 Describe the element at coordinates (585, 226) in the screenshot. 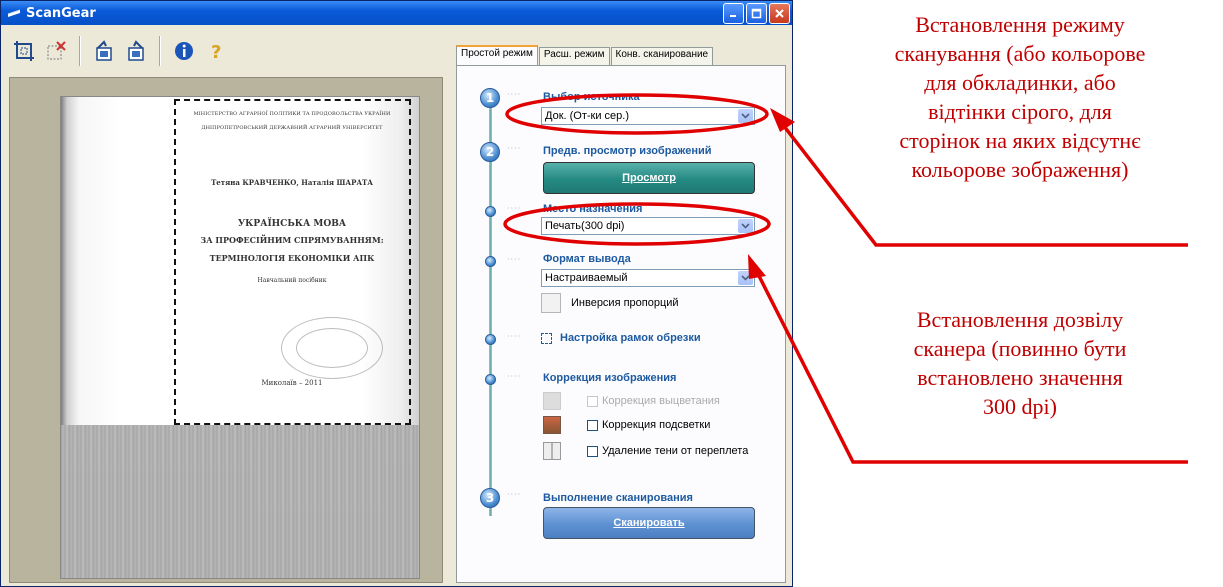

I see `destination-value: Печать(300 dpi)` at that location.